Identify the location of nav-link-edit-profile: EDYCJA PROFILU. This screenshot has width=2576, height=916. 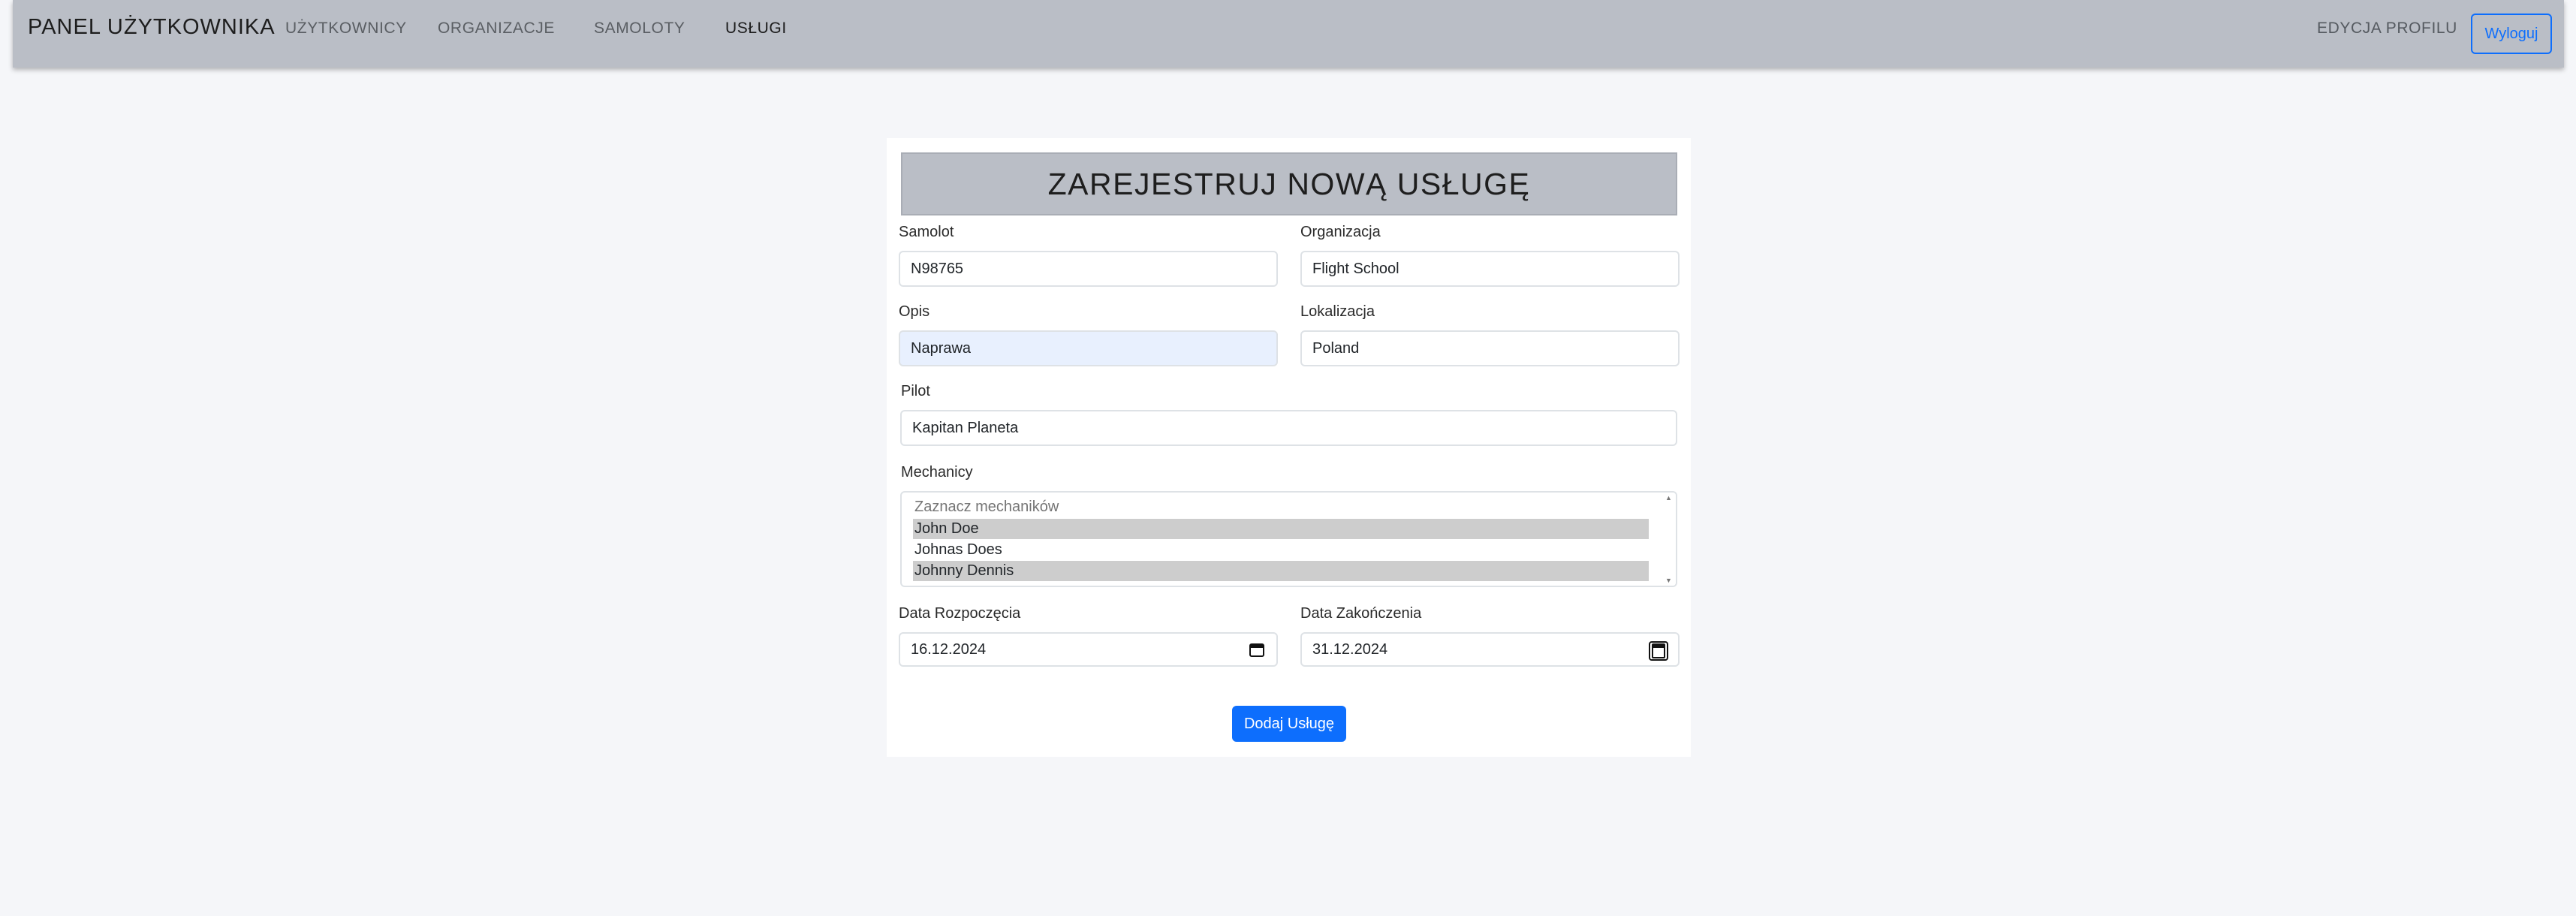
(2387, 29).